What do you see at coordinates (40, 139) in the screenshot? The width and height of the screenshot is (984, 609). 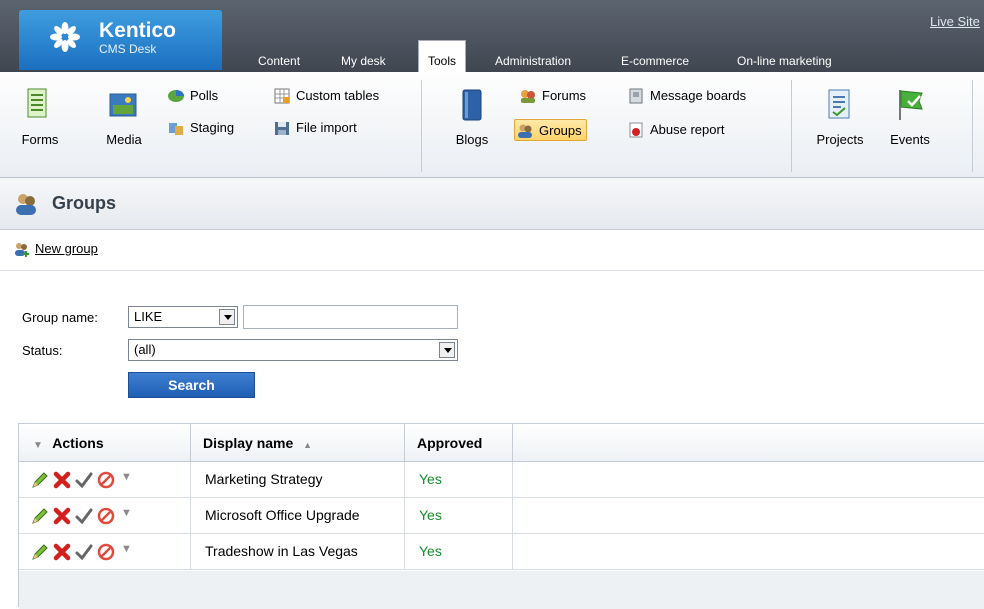 I see `forms-label: Forms` at bounding box center [40, 139].